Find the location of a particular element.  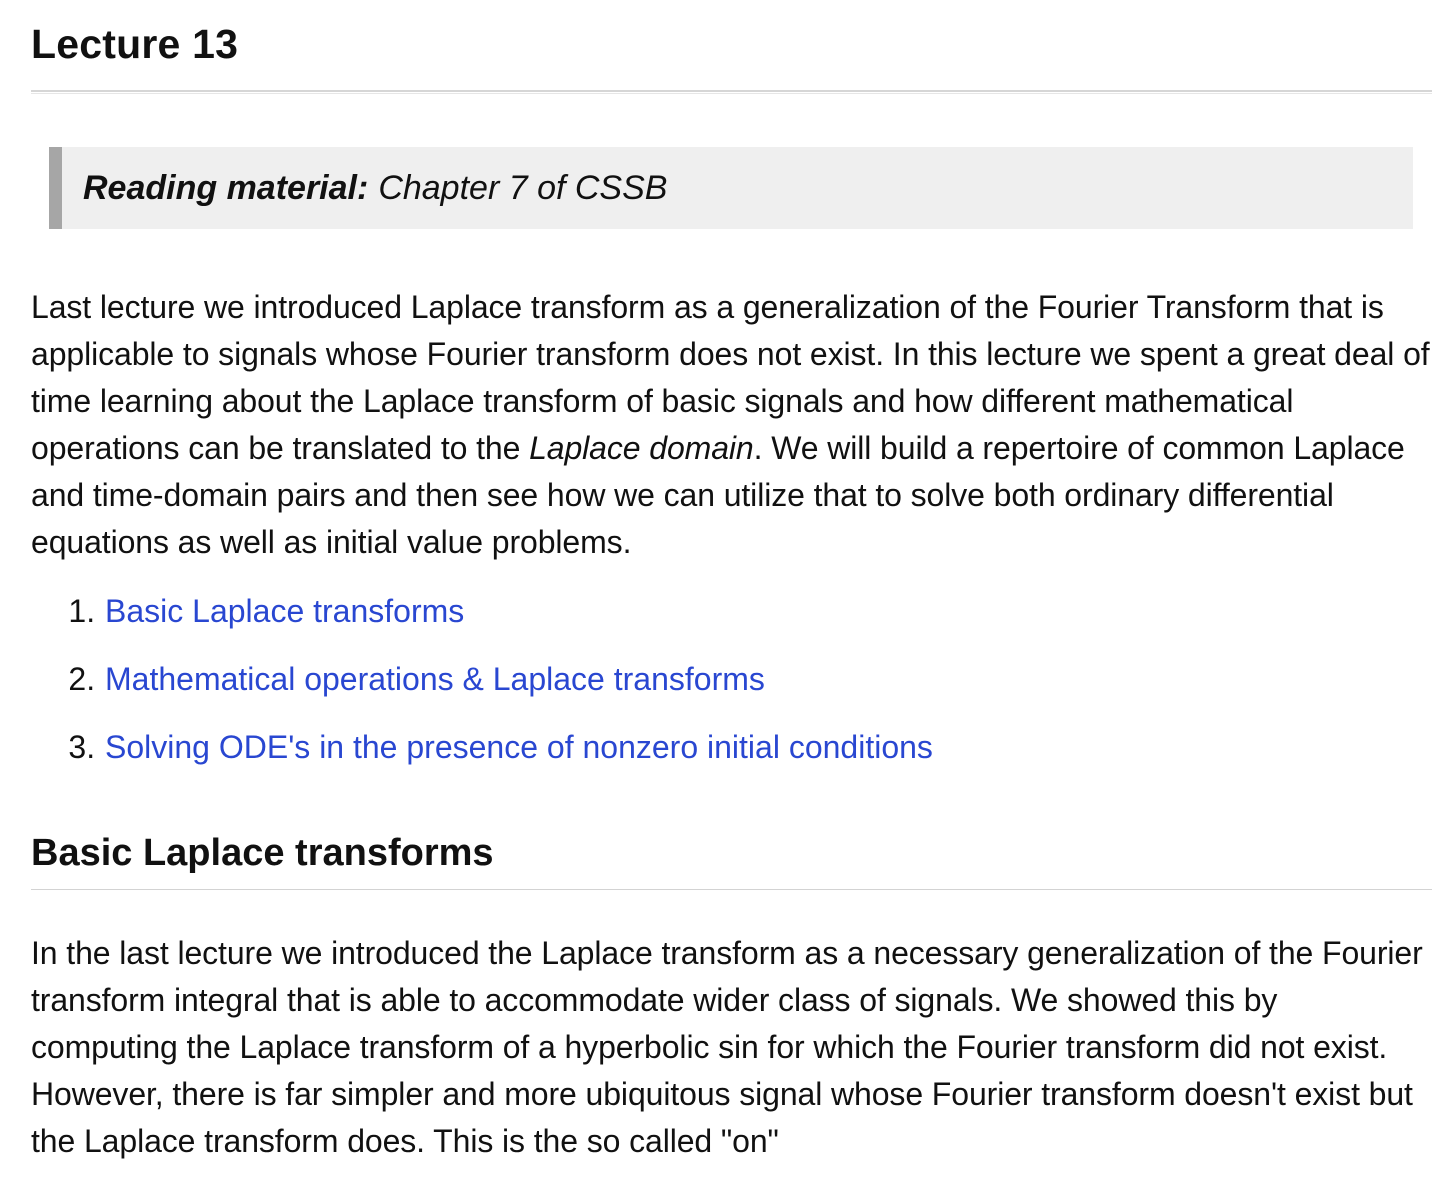

title-divider is located at coordinates (731, 92).